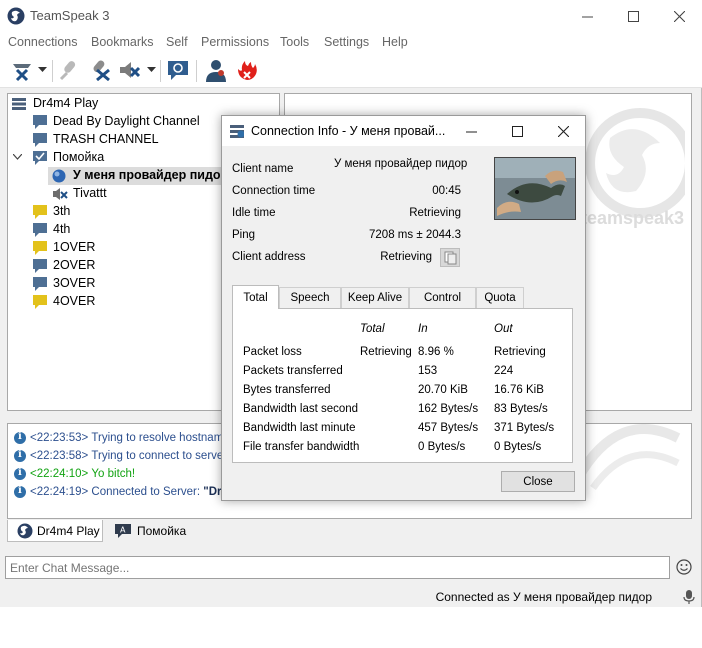  I want to click on connection-time-value: 00:45, so click(446, 191).